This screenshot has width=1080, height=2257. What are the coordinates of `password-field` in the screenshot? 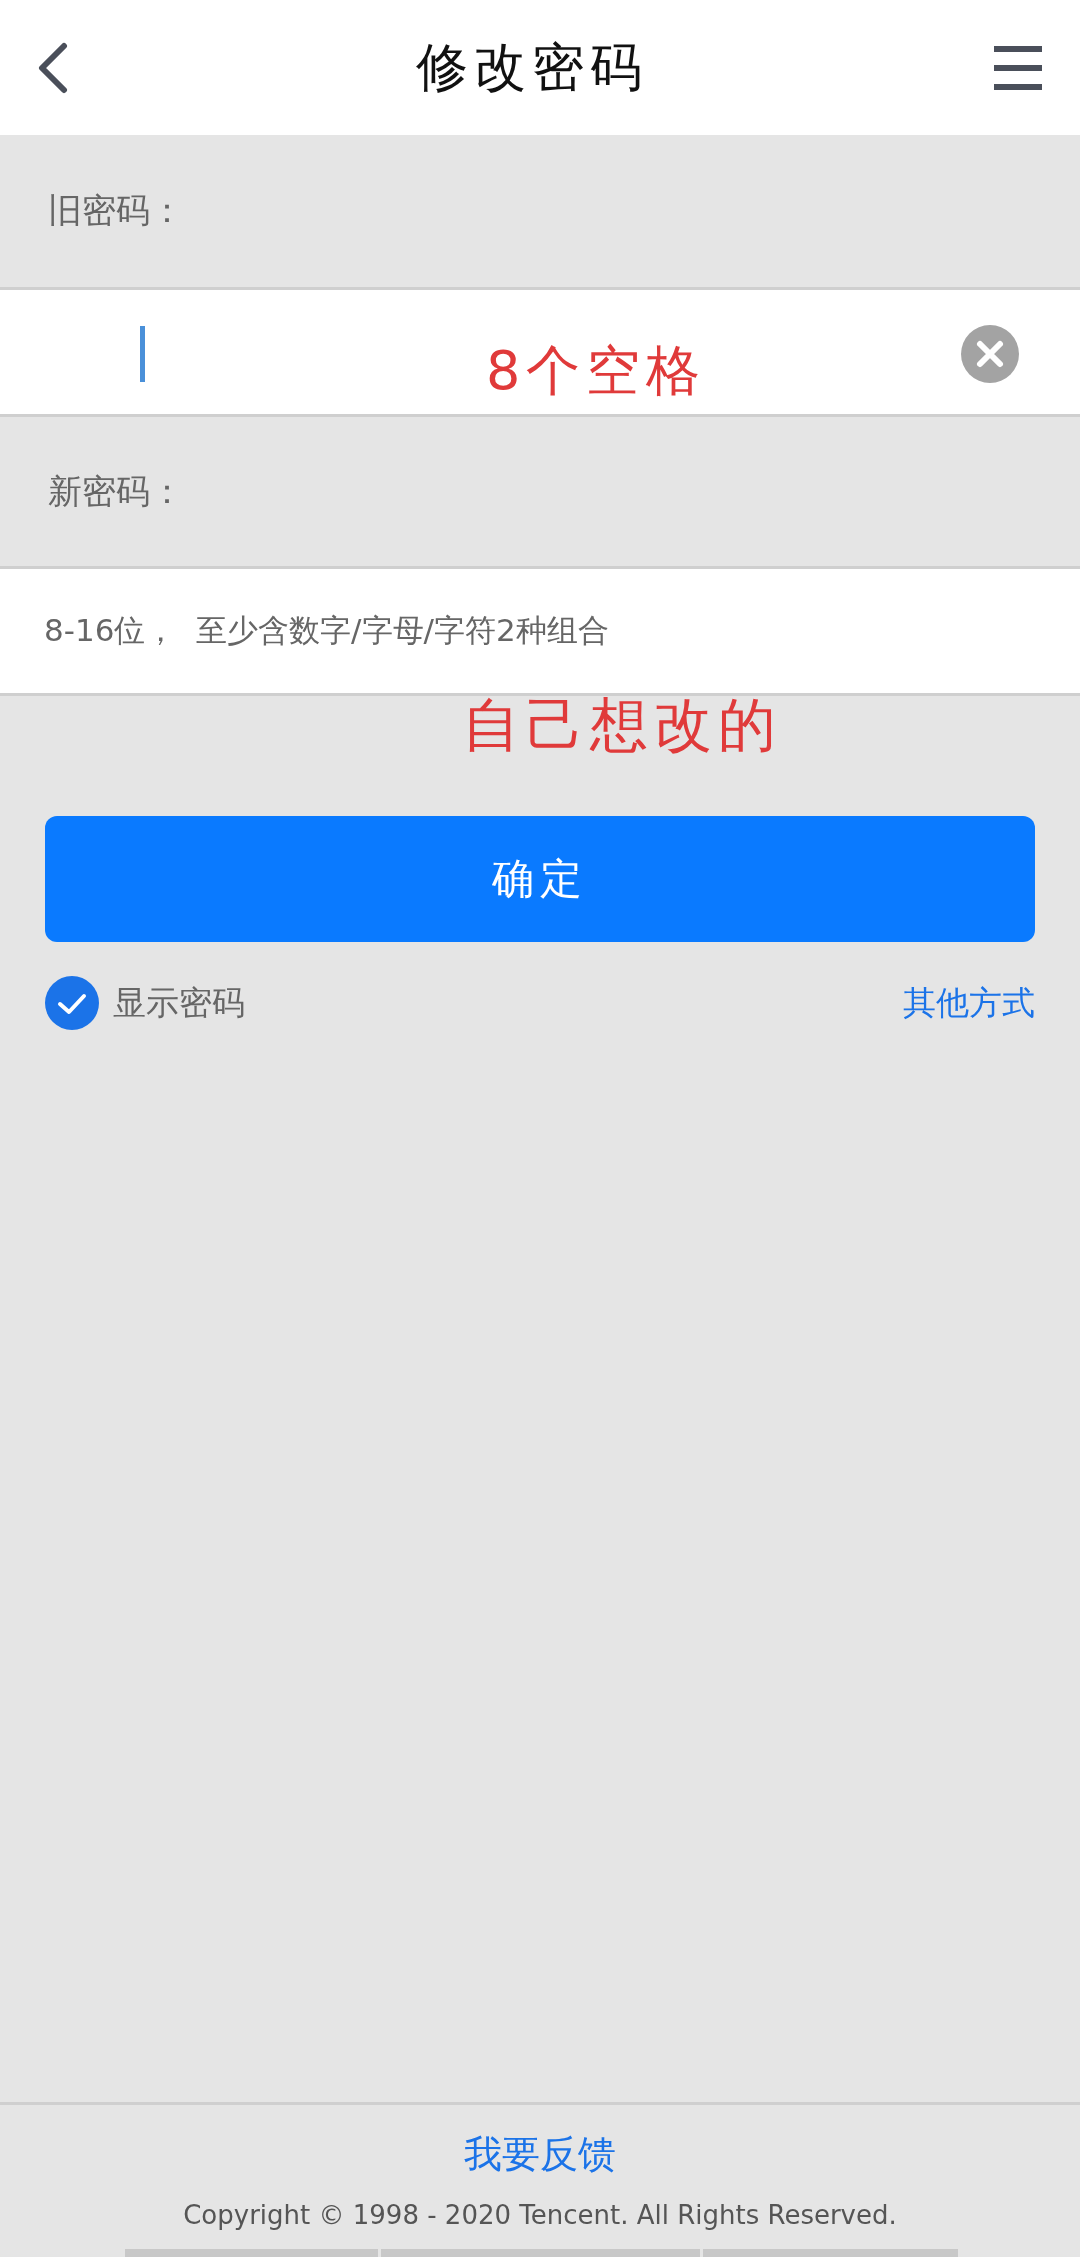 It's located at (540, 353).